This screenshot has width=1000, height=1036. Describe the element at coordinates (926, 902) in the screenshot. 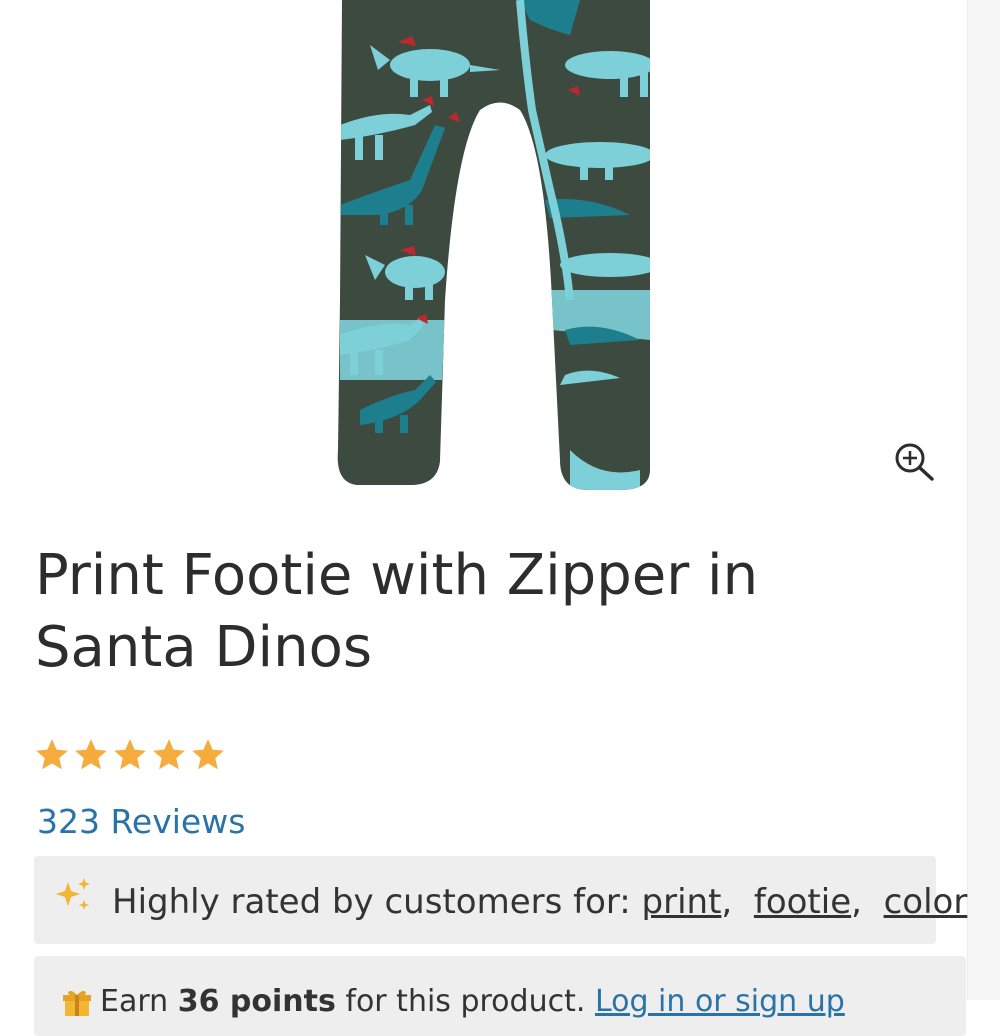

I see `tag-color-link: color` at that location.